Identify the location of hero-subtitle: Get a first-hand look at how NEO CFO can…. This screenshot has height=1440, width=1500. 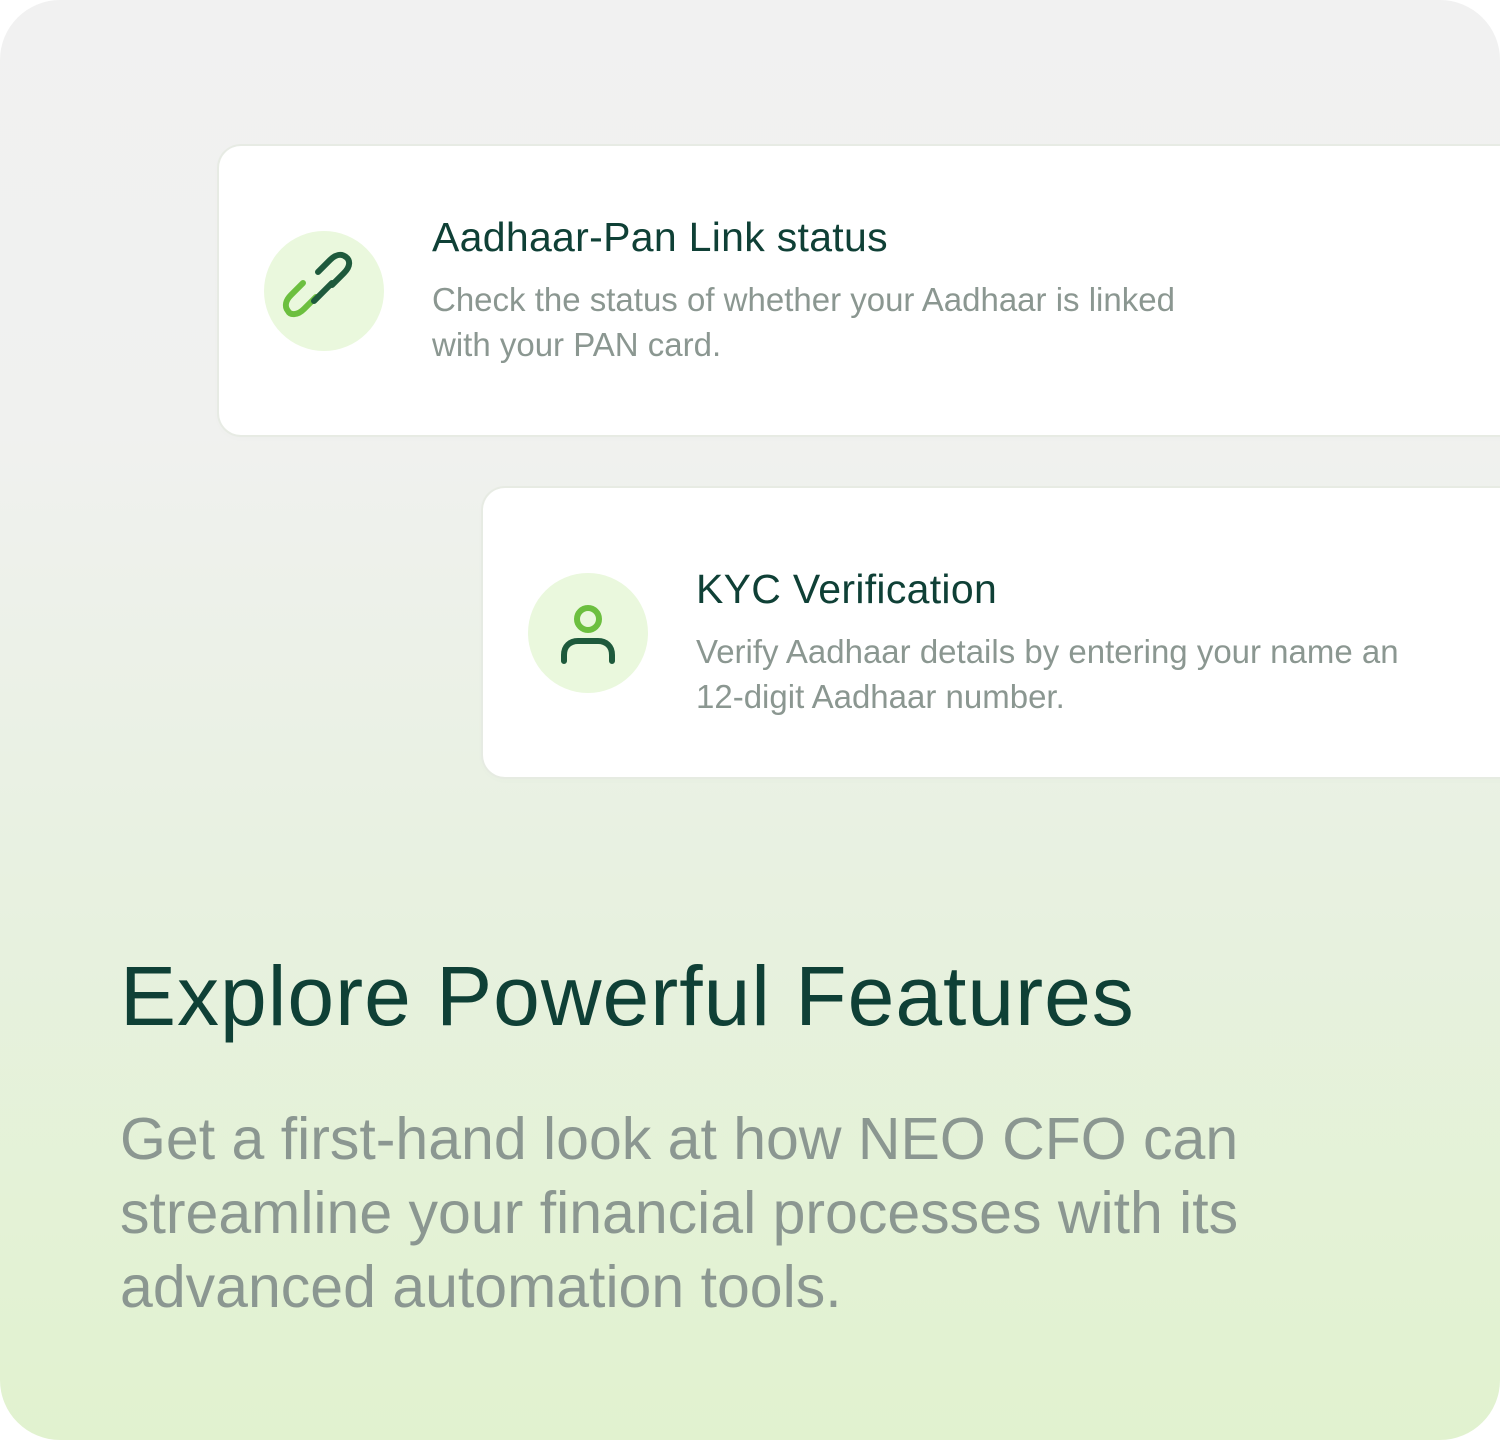
(750, 1213).